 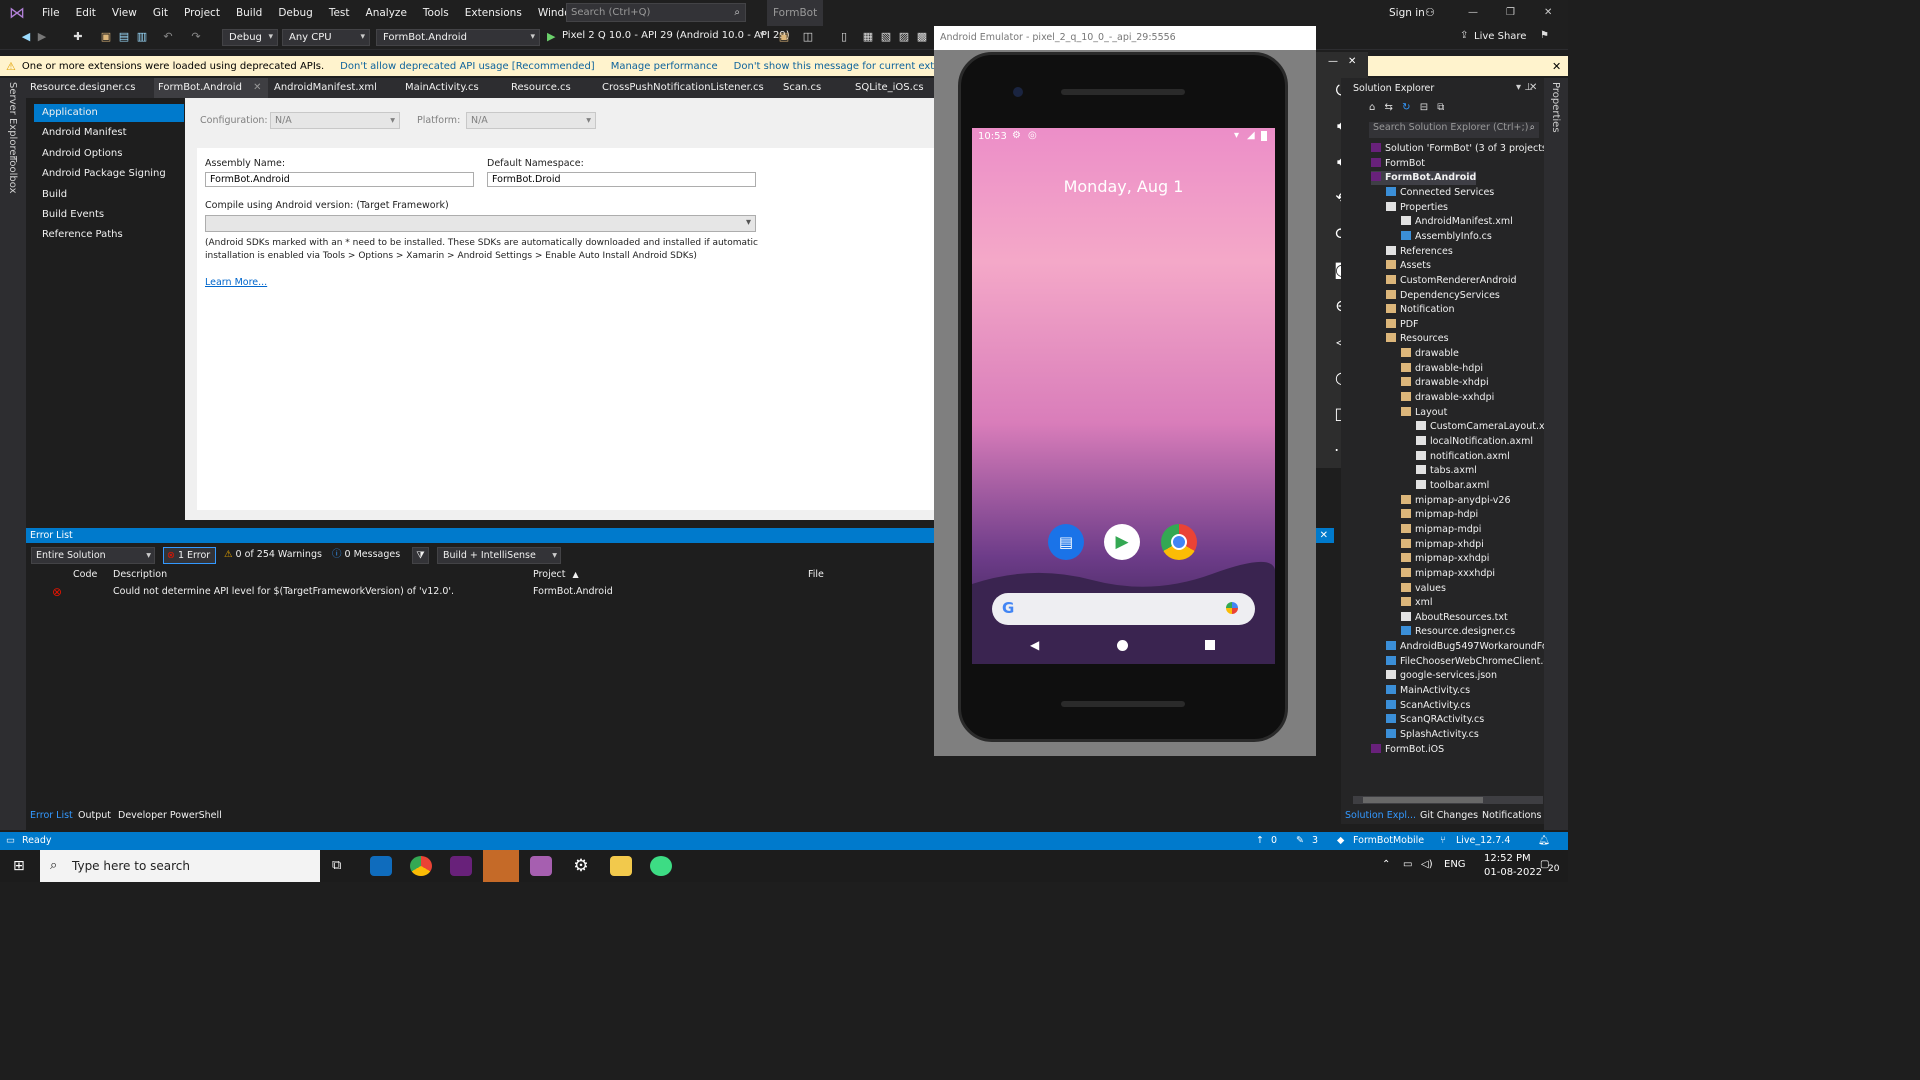 What do you see at coordinates (1300, 841) in the screenshot?
I see `pencil-icon: ✎` at bounding box center [1300, 841].